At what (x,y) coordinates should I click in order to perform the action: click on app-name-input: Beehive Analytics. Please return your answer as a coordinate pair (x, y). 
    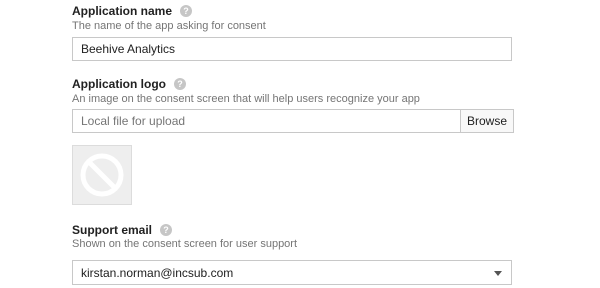
    Looking at the image, I should click on (292, 49).